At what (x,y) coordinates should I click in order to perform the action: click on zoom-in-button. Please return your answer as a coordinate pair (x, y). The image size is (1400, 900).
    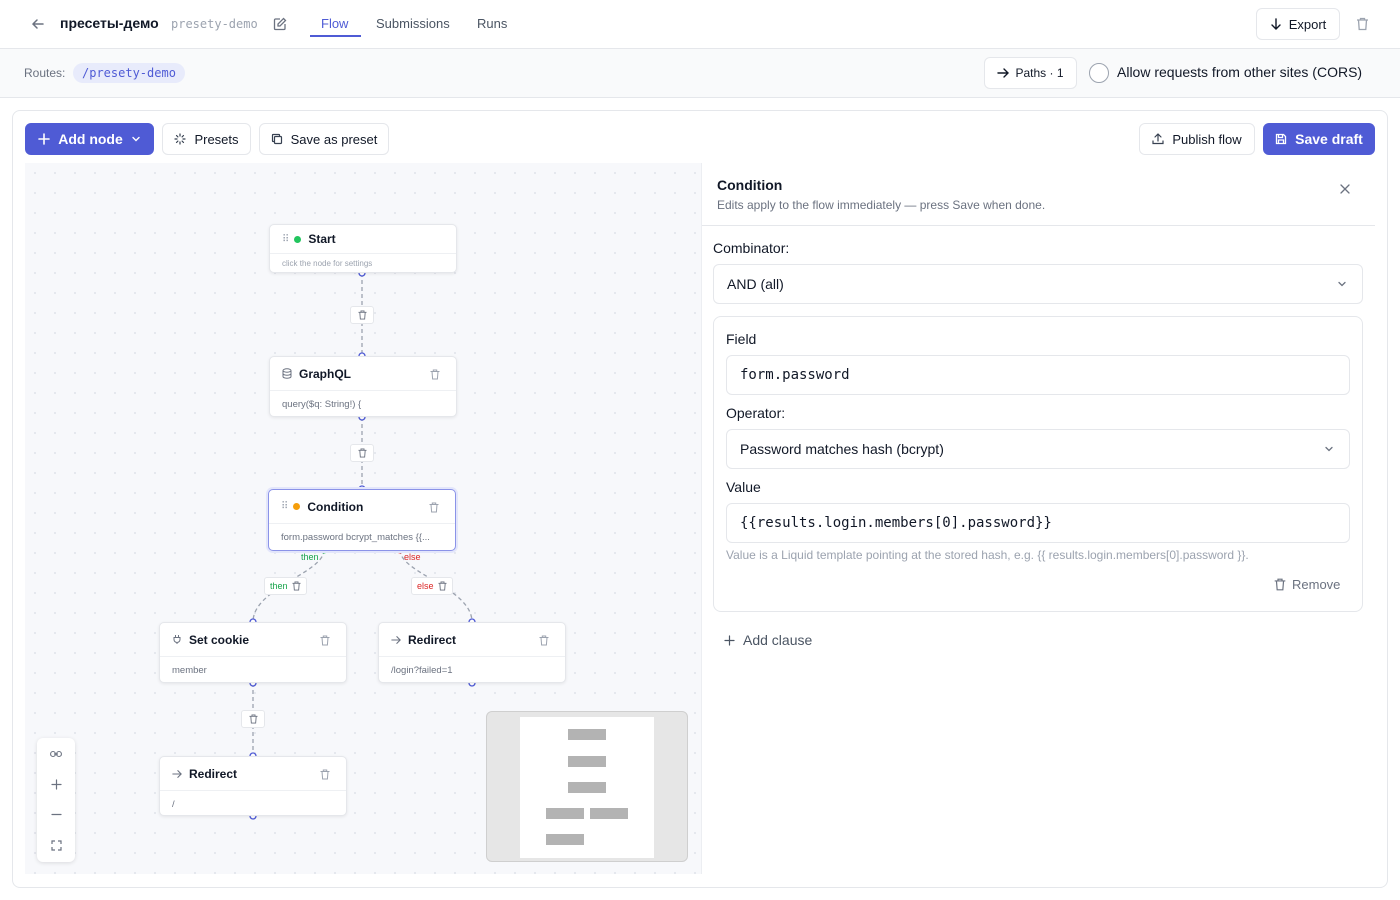
    Looking at the image, I should click on (56, 784).